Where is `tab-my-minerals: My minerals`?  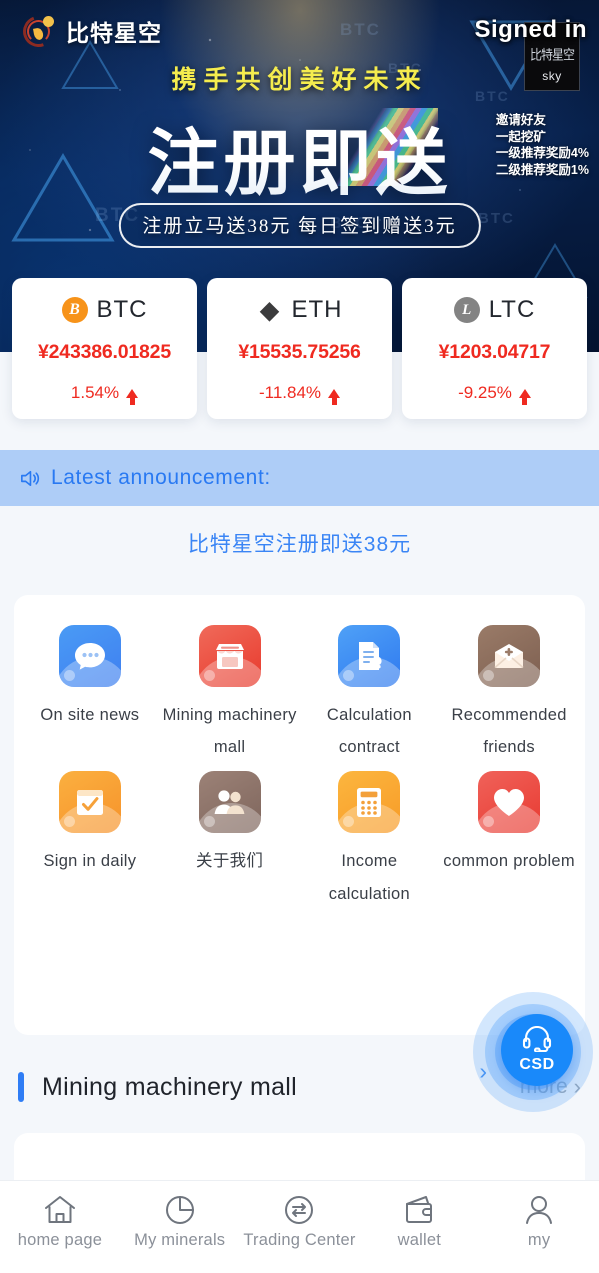 tab-my-minerals: My minerals is located at coordinates (180, 1227).